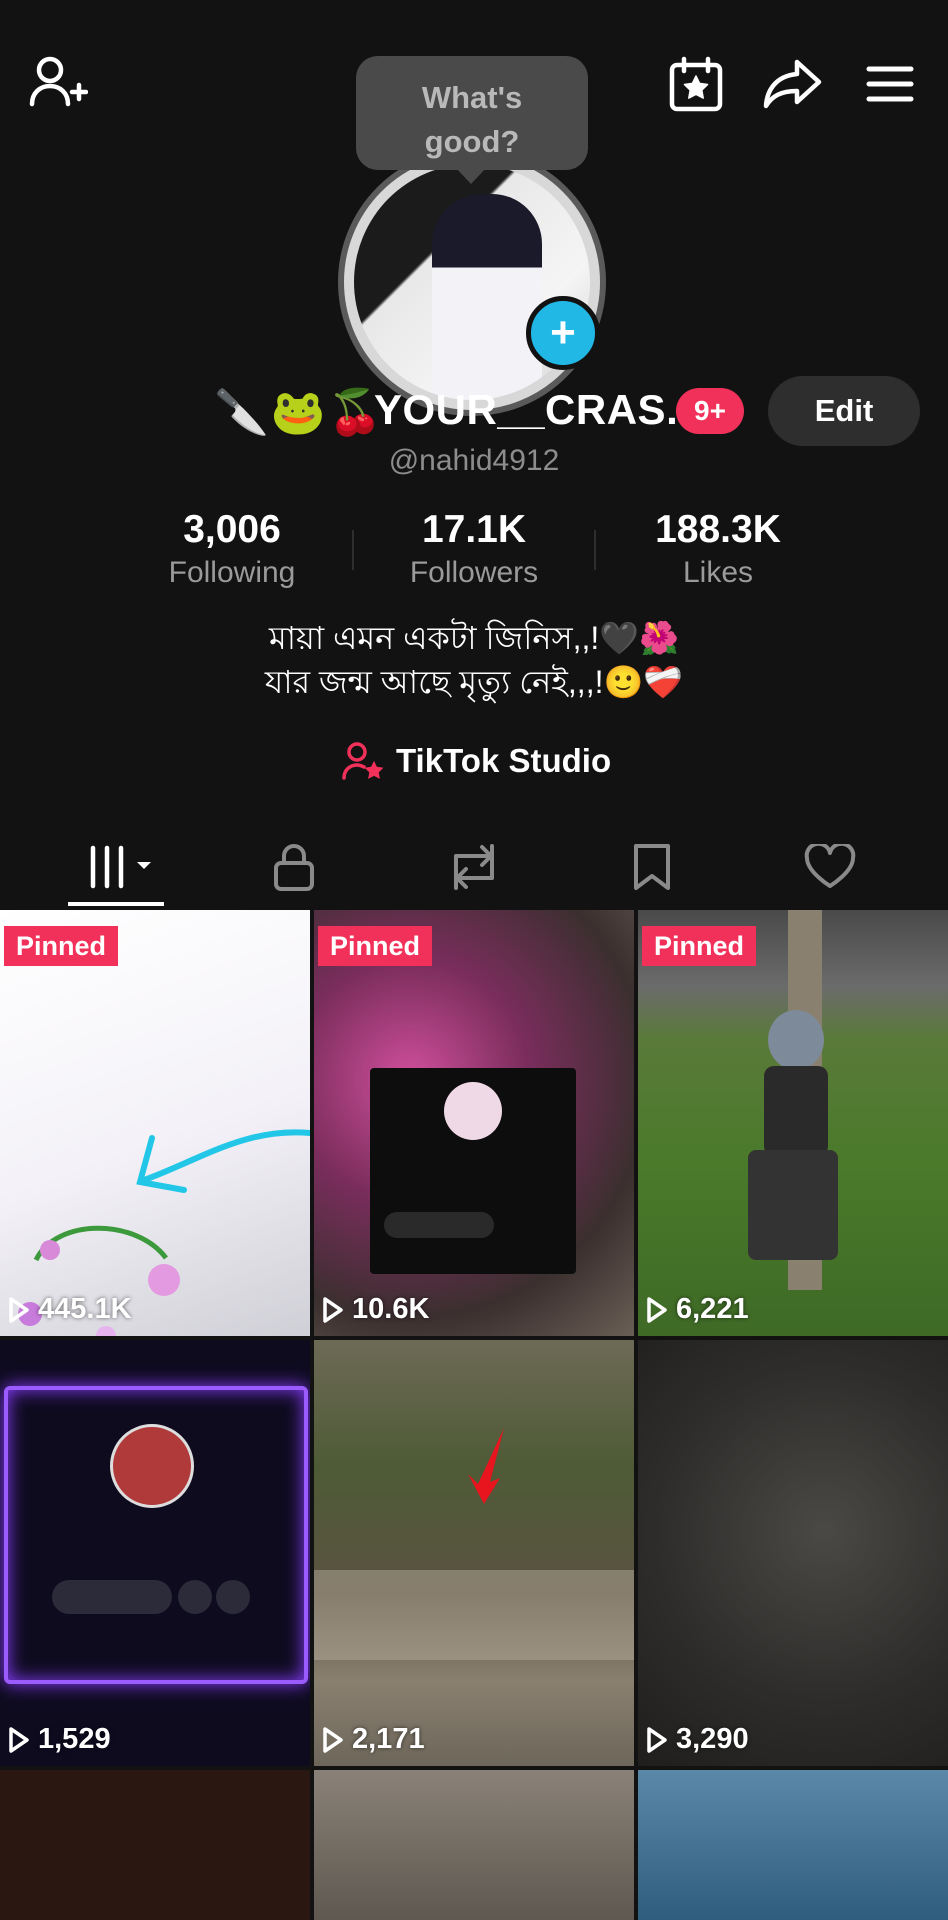  What do you see at coordinates (474, 529) in the screenshot?
I see `stat-value: 17.1K` at bounding box center [474, 529].